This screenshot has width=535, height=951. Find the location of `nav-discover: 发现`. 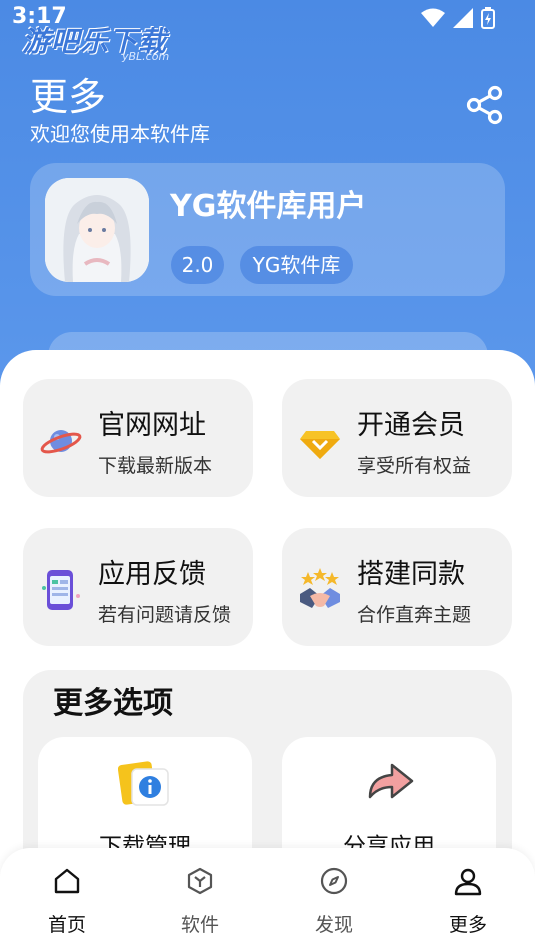

nav-discover: 发现 is located at coordinates (334, 901).